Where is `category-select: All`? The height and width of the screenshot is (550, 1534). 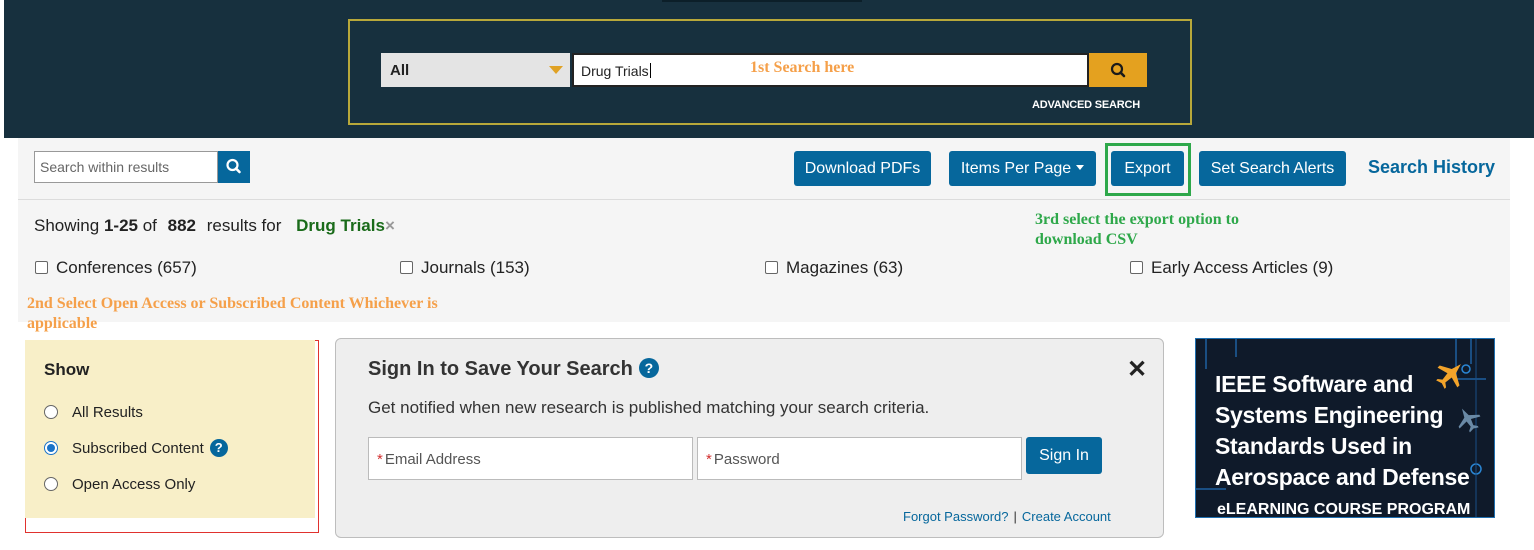 category-select: All is located at coordinates (475, 70).